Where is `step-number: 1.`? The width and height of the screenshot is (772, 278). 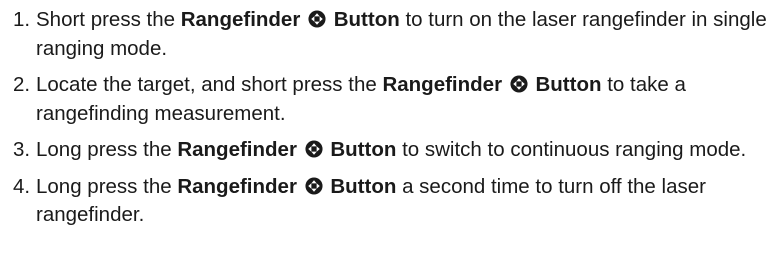 step-number: 1. is located at coordinates (22, 19).